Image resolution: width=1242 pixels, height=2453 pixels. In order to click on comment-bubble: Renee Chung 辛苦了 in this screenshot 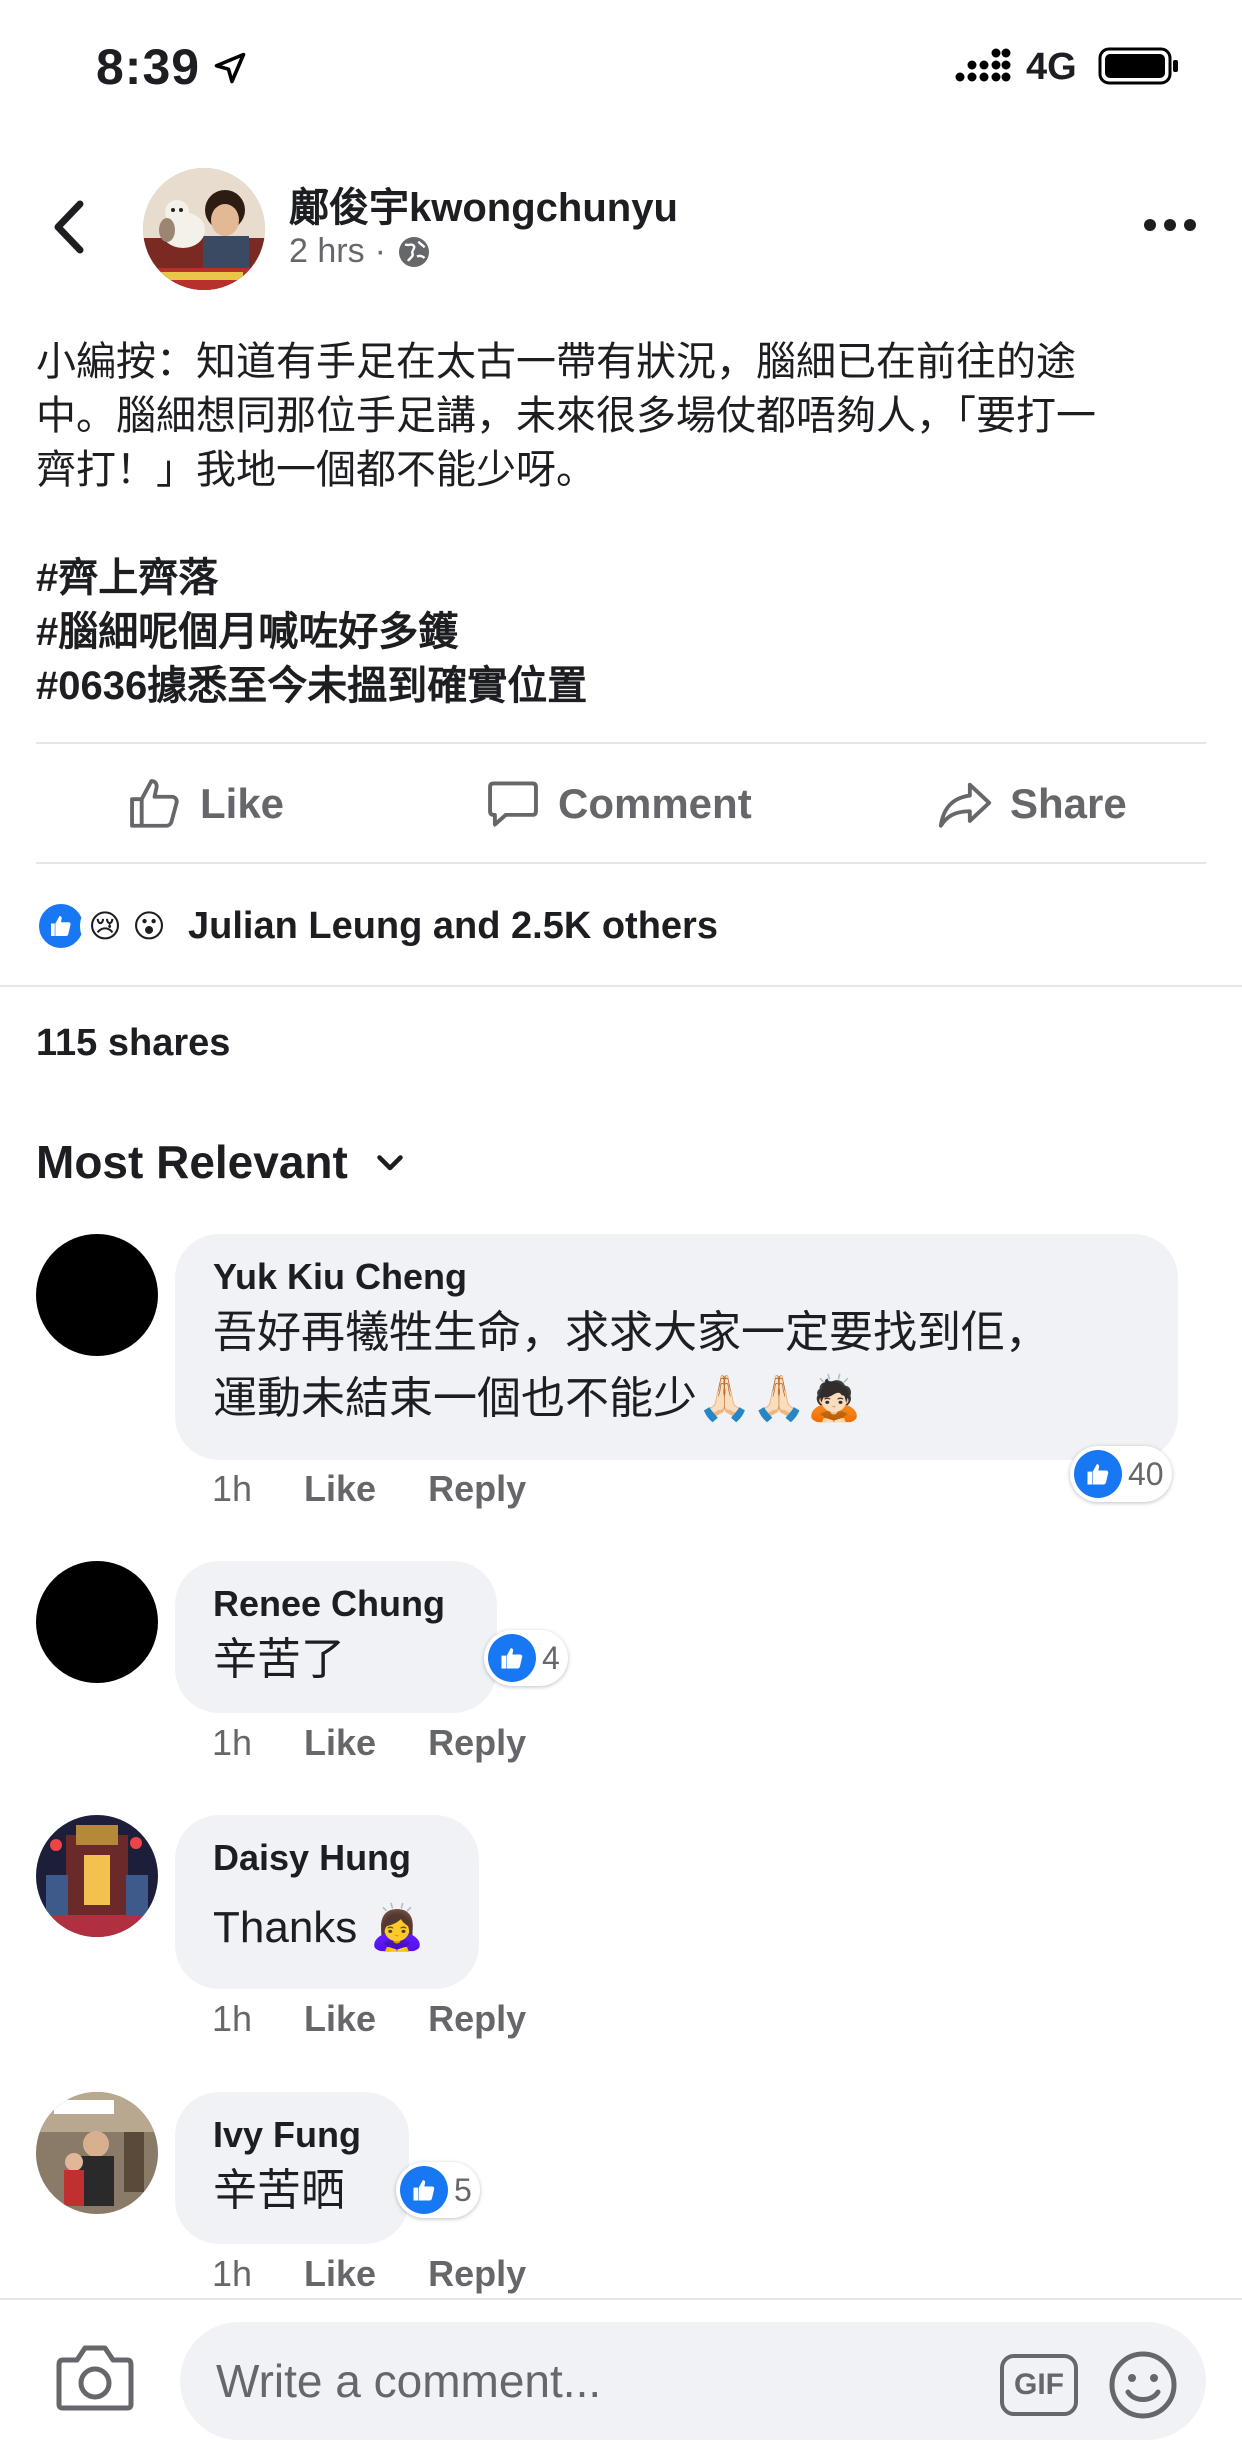, I will do `click(336, 1637)`.